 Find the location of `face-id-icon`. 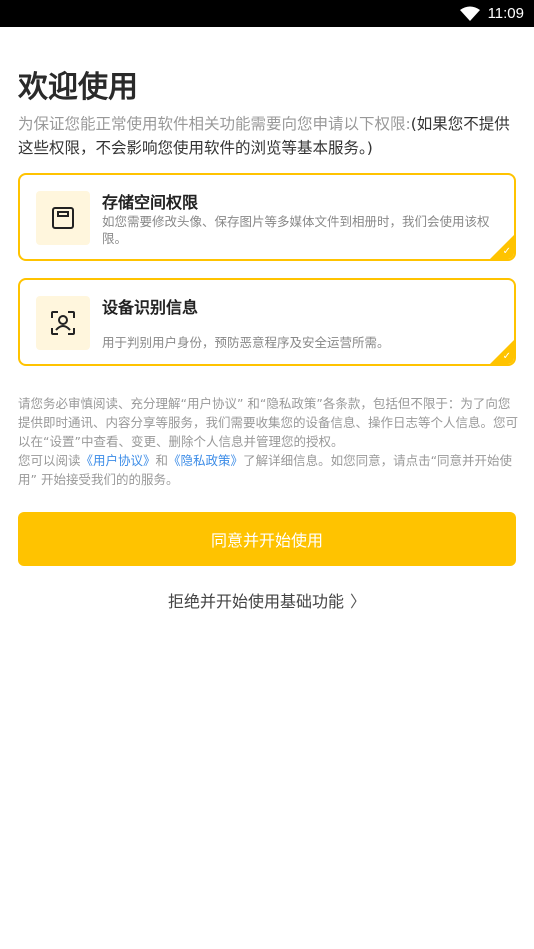

face-id-icon is located at coordinates (63, 323).